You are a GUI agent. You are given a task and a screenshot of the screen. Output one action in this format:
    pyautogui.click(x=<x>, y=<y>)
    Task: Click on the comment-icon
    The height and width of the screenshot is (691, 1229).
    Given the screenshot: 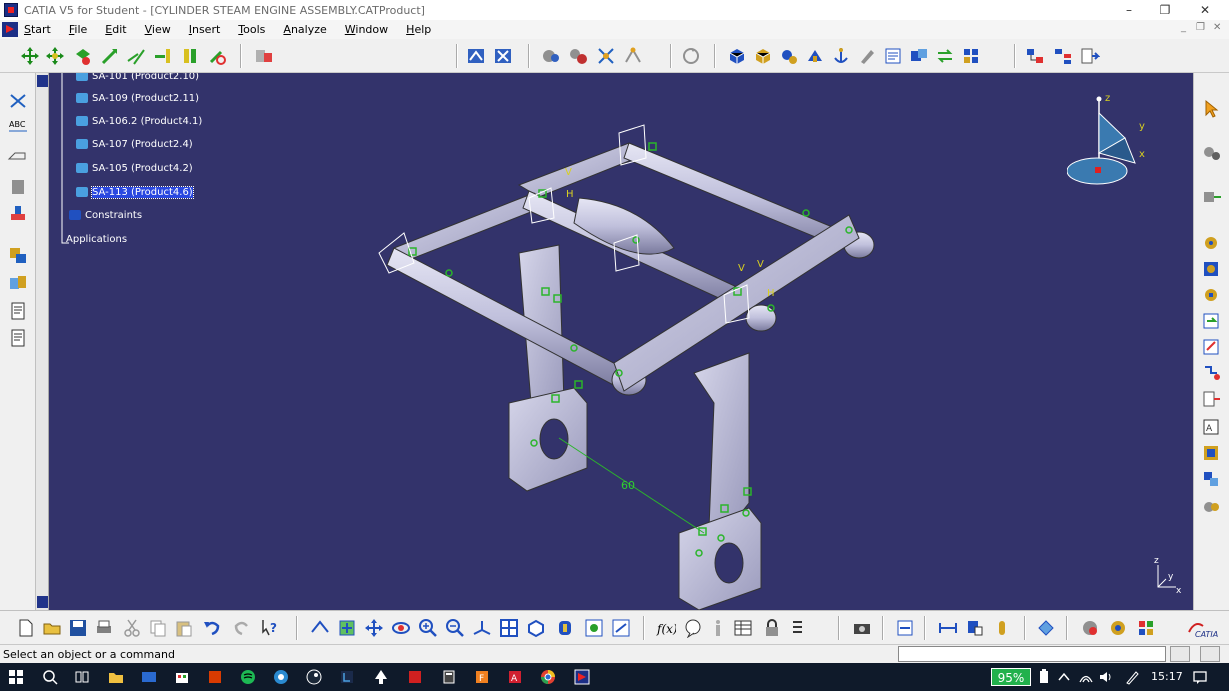 What is the action you would take?
    pyautogui.click(x=693, y=628)
    